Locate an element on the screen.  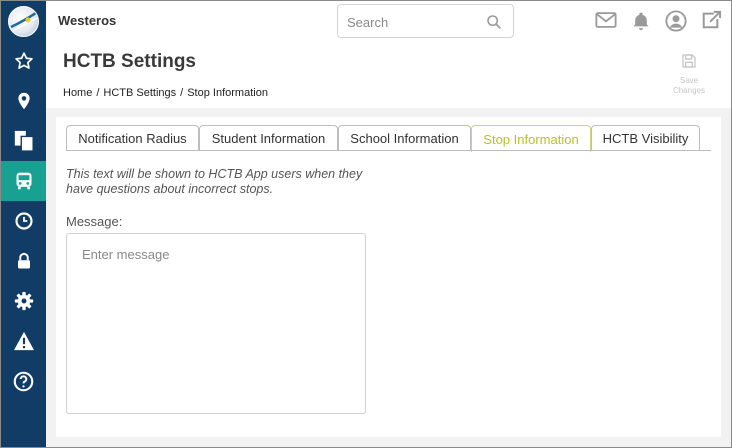
search-box is located at coordinates (425, 21).